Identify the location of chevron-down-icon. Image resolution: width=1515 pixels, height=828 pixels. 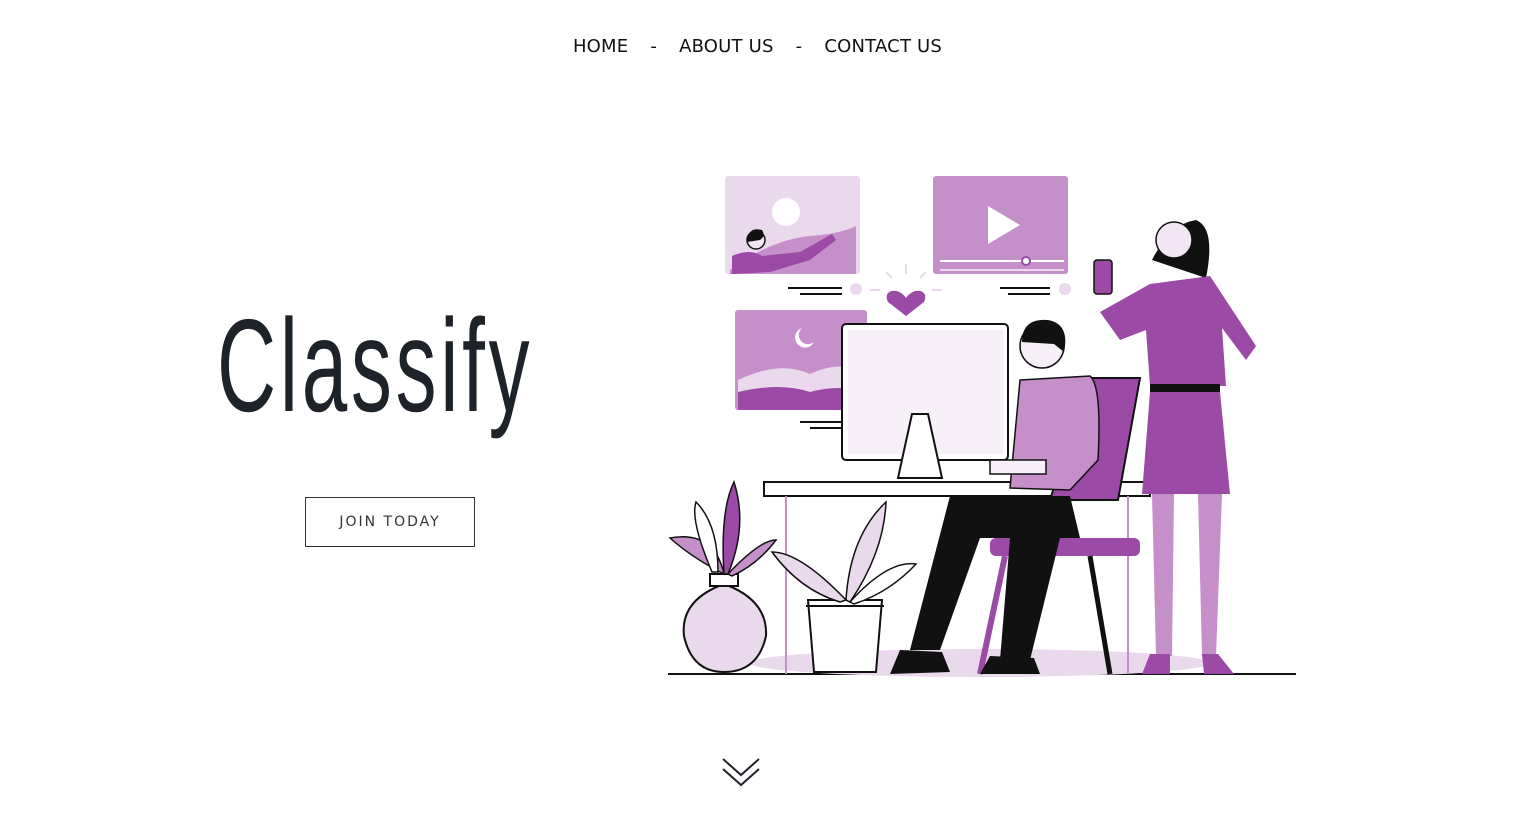
(741, 772).